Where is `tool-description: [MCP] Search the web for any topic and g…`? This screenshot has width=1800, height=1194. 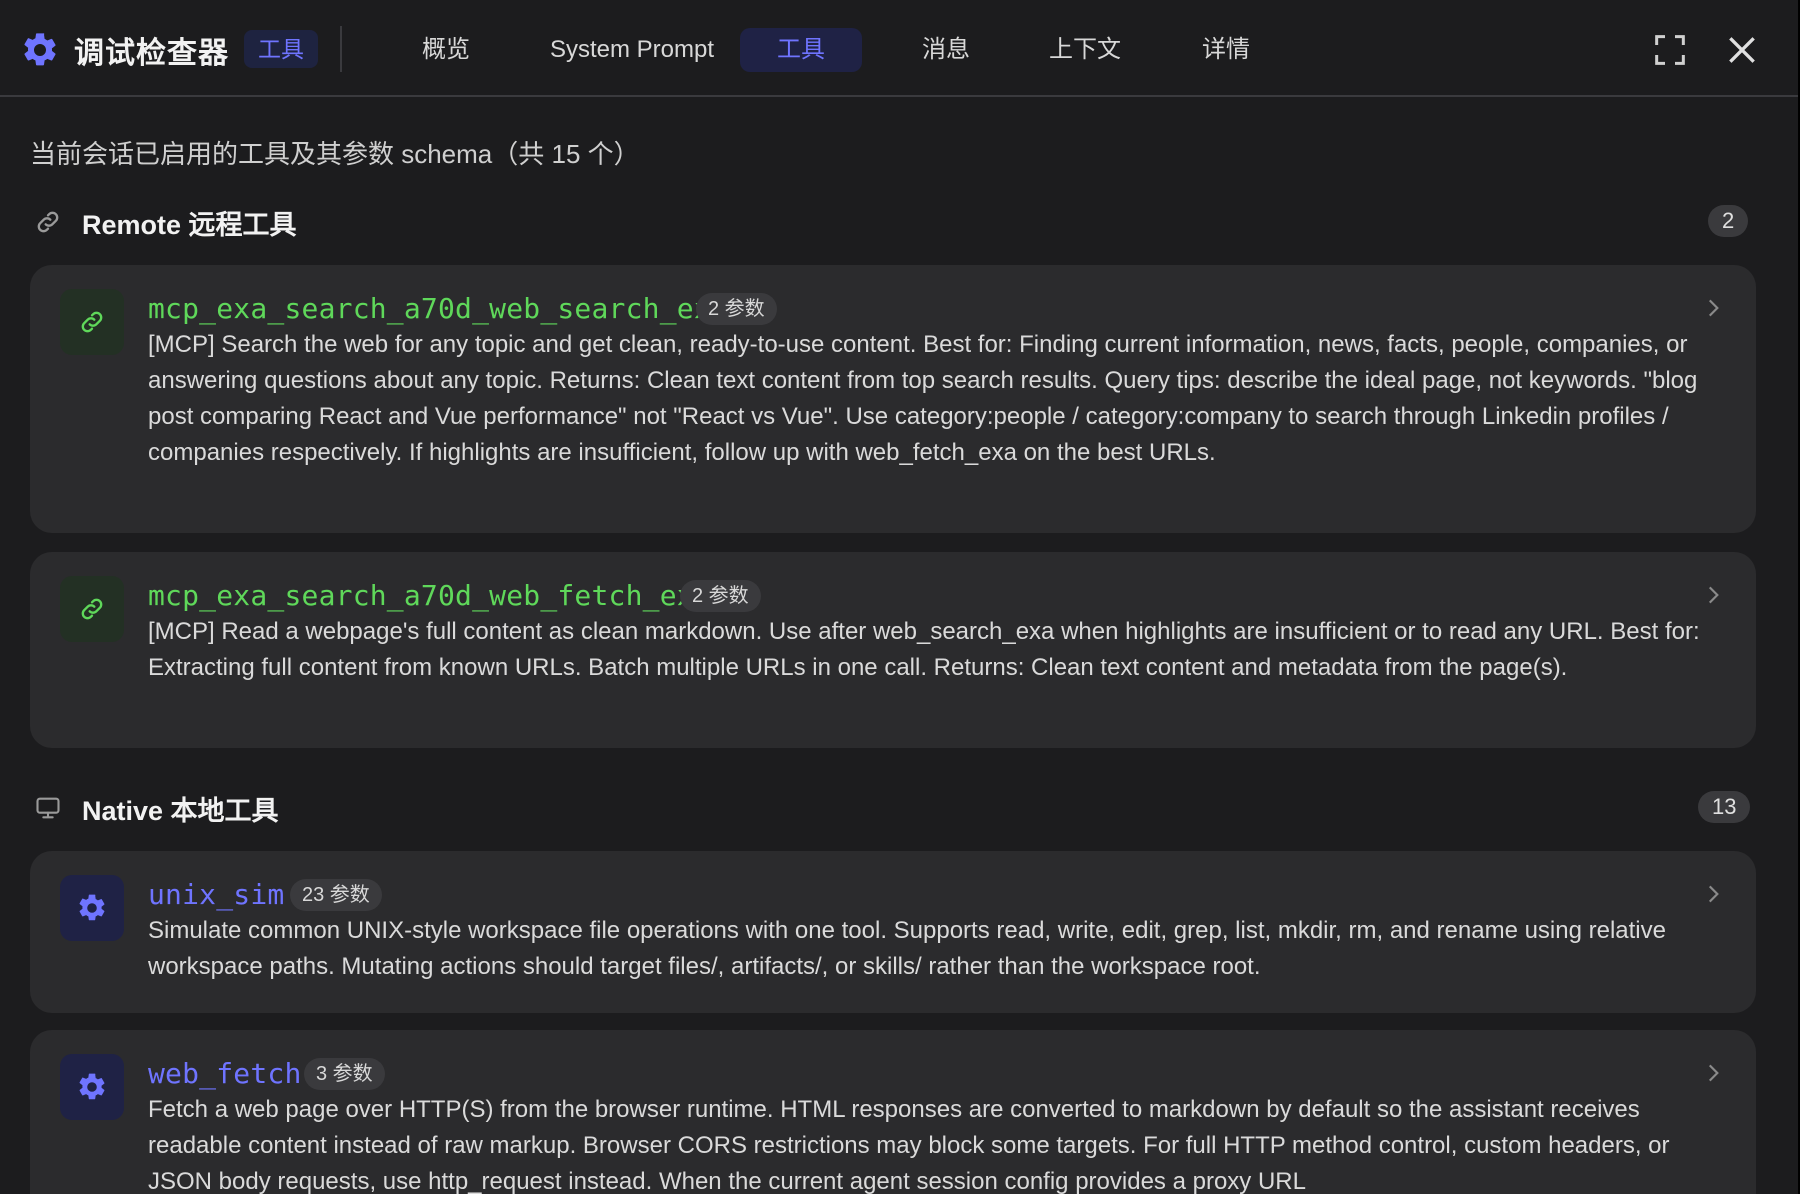 tool-description: [MCP] Search the web for any topic and g… is located at coordinates (923, 398).